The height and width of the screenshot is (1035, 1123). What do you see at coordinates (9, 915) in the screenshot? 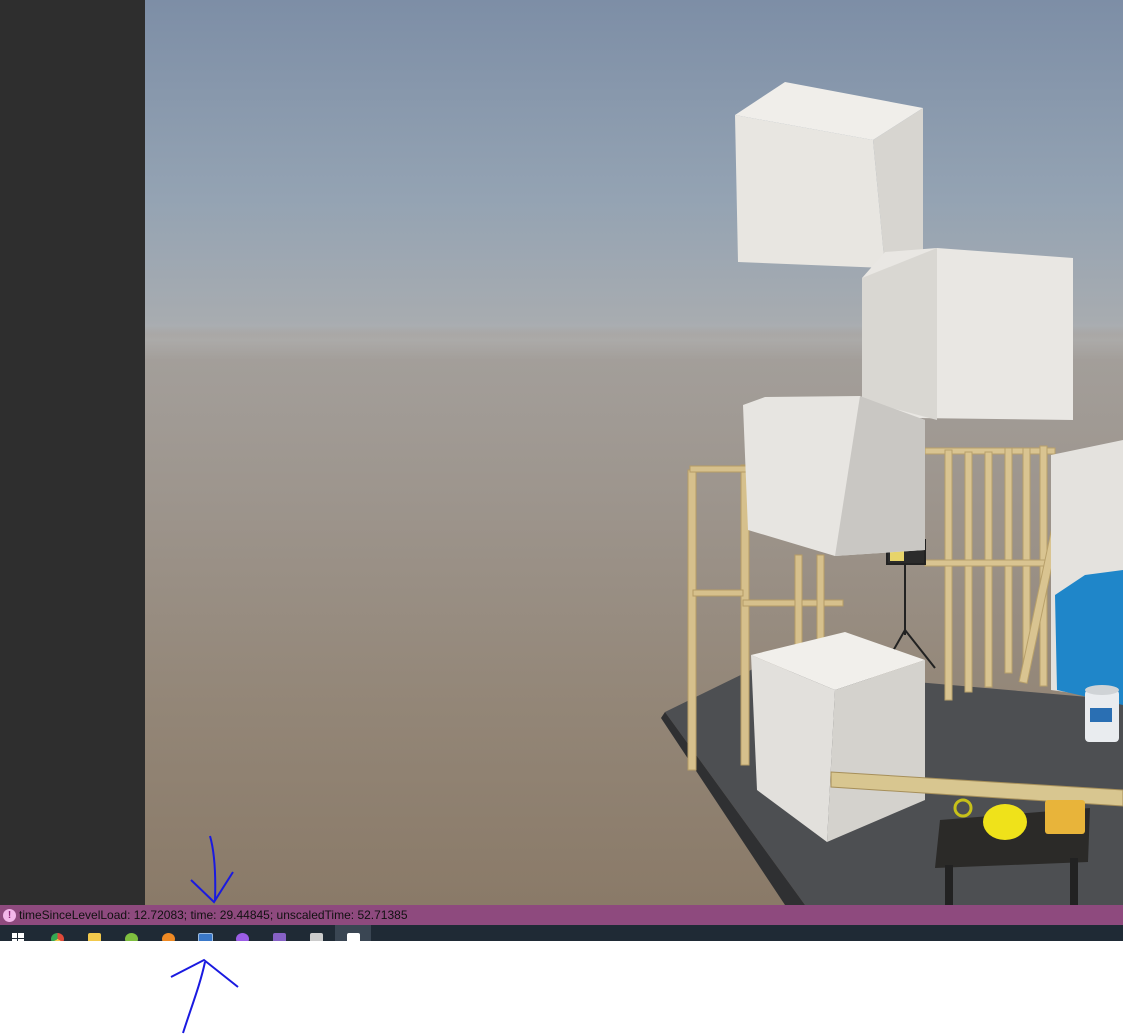
I see `warning-icon: !` at bounding box center [9, 915].